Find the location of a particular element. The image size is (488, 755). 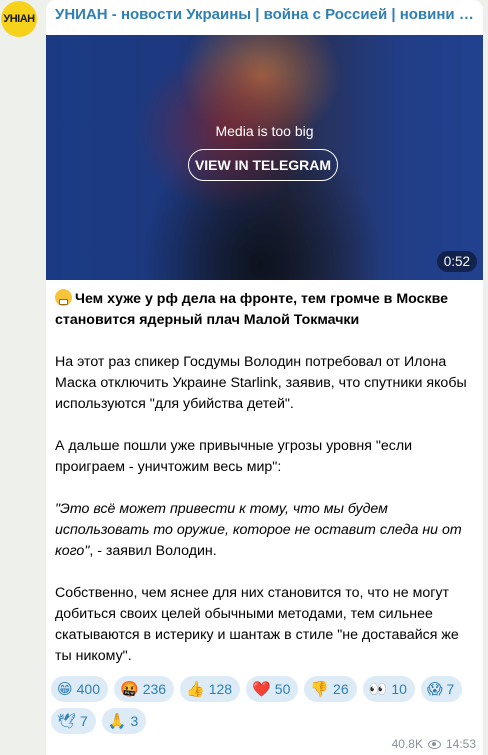

eye-icon is located at coordinates (434, 744).